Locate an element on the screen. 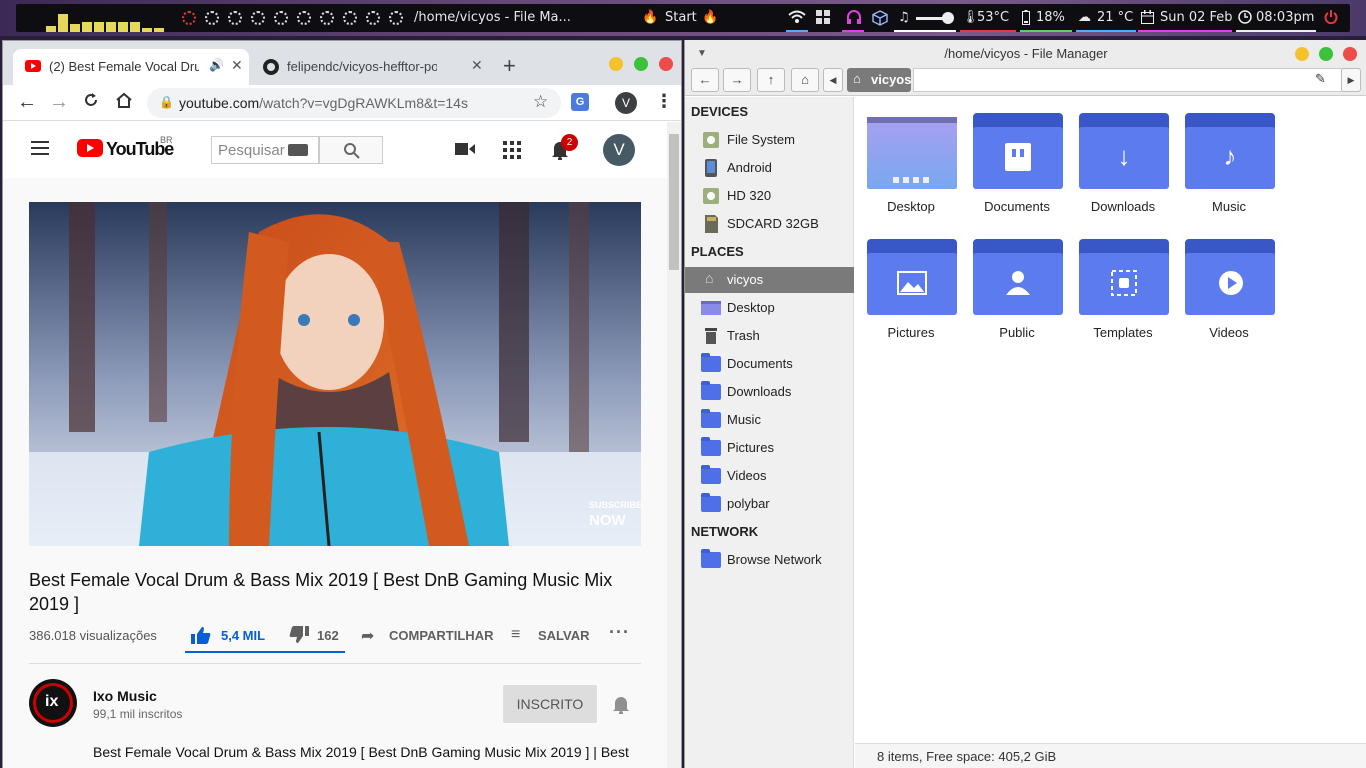  sidebar-item-documents: Documents is located at coordinates (769, 364).